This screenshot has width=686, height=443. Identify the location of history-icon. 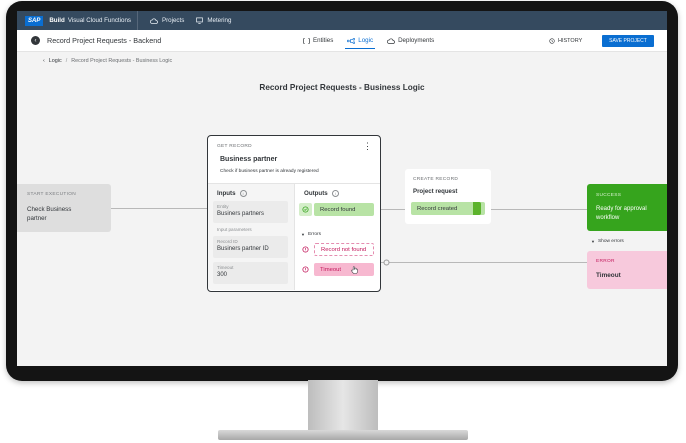
(552, 40).